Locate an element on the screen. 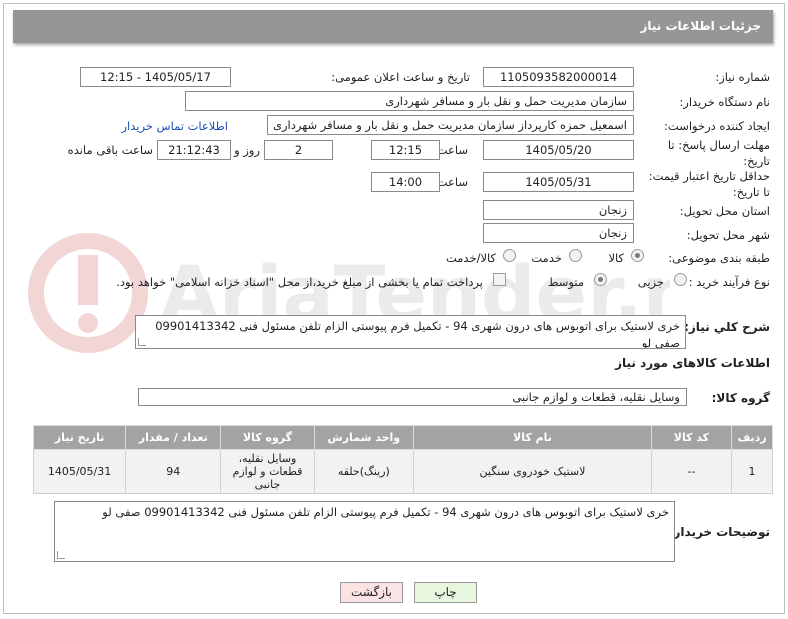 This screenshot has width=788, height=619. page-header: جزئیات اطلاعات نیاز is located at coordinates (393, 26).